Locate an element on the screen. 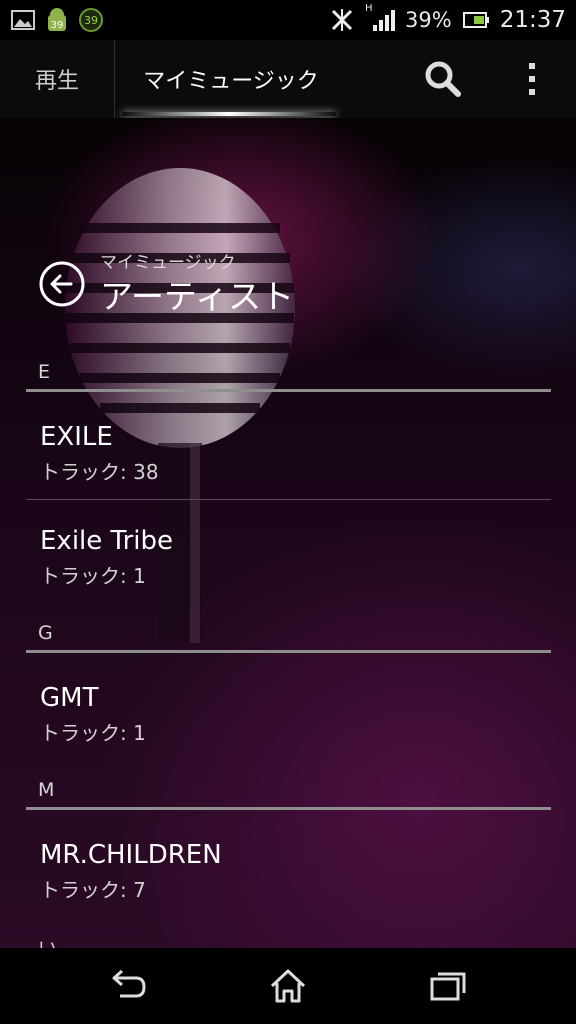 This screenshot has width=576, height=1024. section-header-m: M is located at coordinates (288, 791).